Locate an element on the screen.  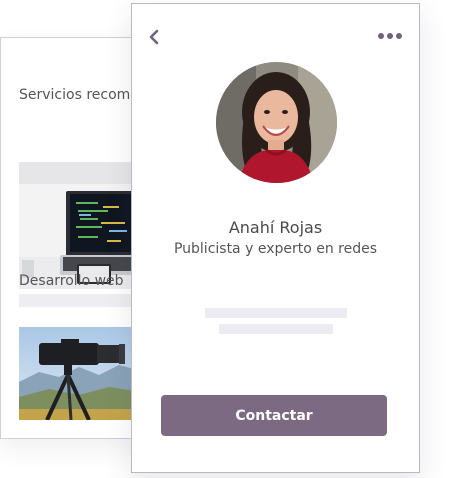
services-section-title: Servicios recomendados is located at coordinates (79, 95).